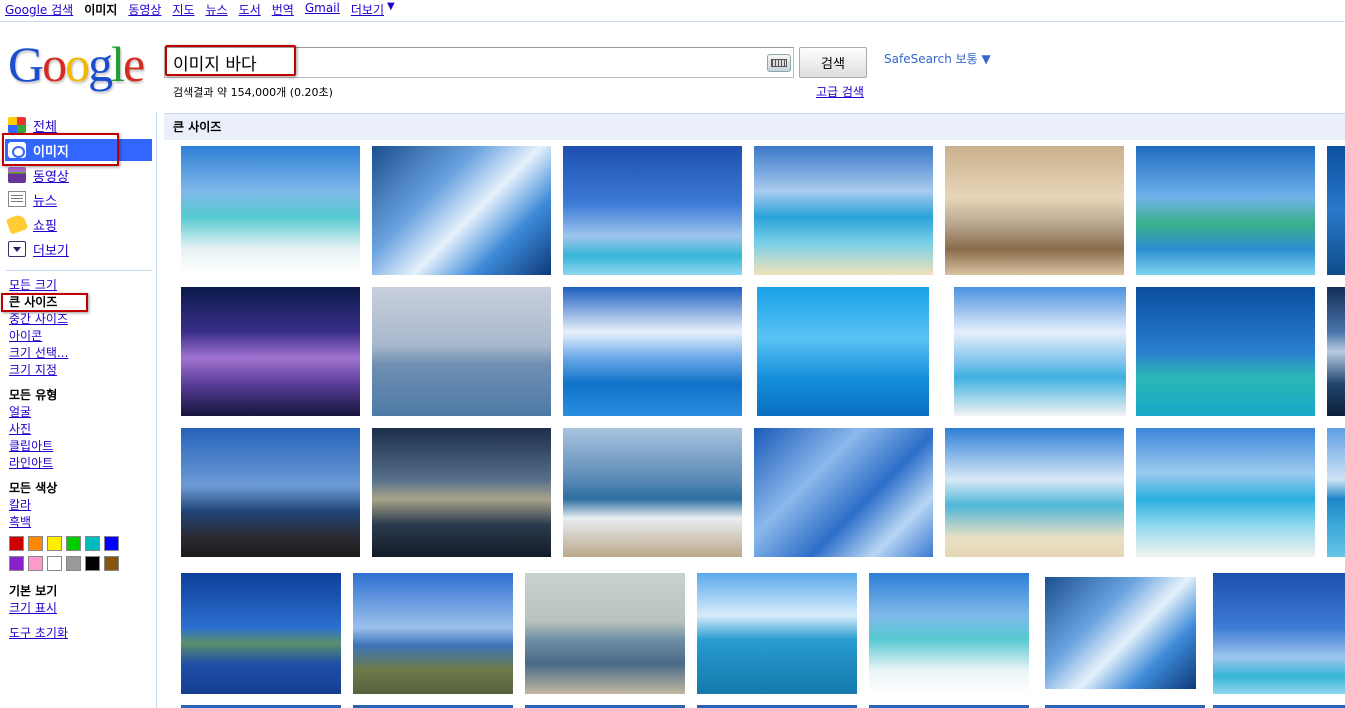 Image resolution: width=1345 pixels, height=708 pixels. What do you see at coordinates (144, 9) in the screenshot?
I see `top-nav-item: 동영상` at bounding box center [144, 9].